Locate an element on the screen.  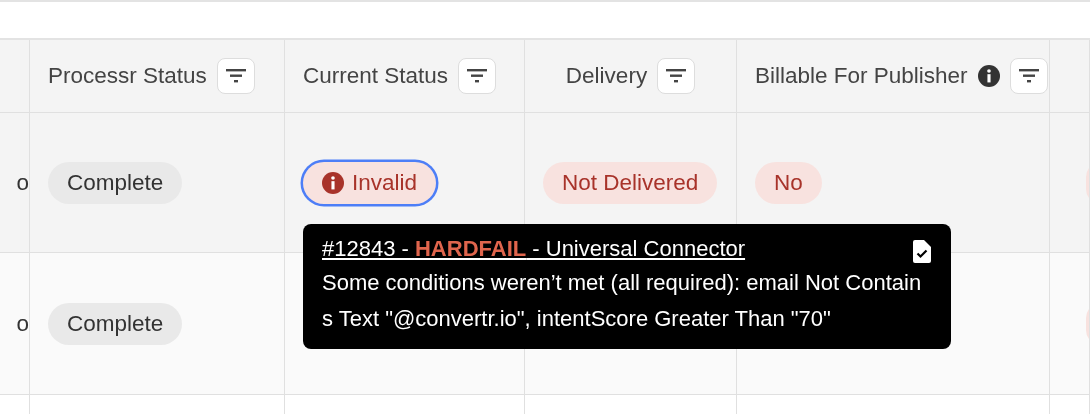
status-pill: No is located at coordinates (788, 182).